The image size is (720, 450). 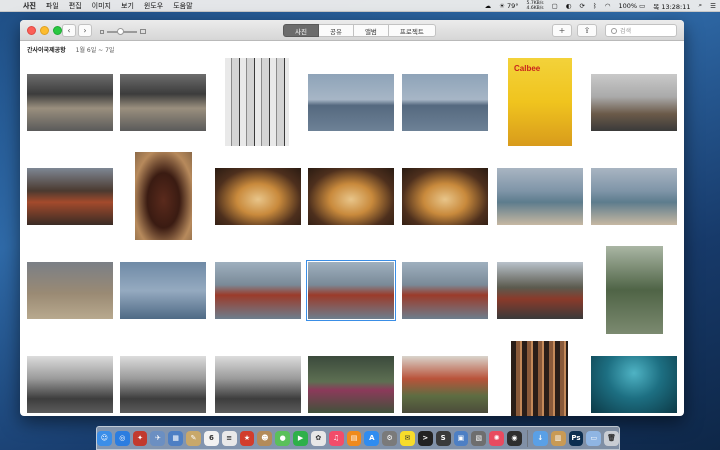 What do you see at coordinates (443, 438) in the screenshot?
I see `sublime-icon: S` at bounding box center [443, 438].